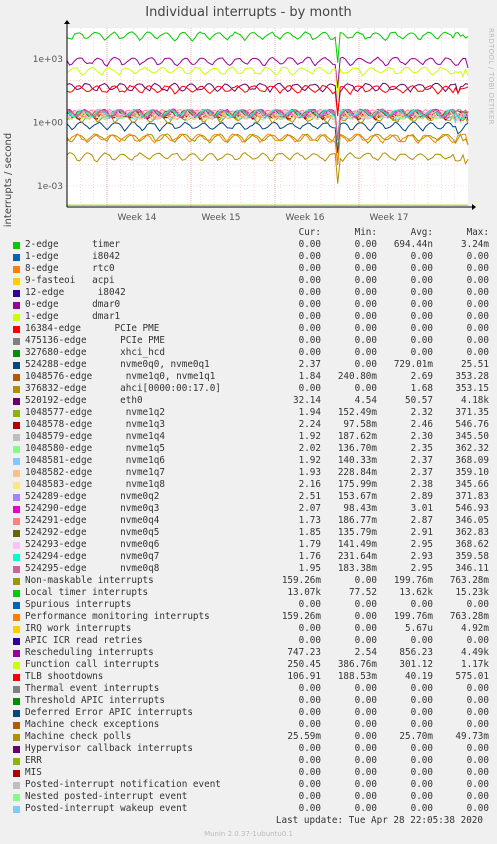  What do you see at coordinates (95, 448) in the screenshot?
I see `legend-label: 1048580-edge nvme1q5` at bounding box center [95, 448].